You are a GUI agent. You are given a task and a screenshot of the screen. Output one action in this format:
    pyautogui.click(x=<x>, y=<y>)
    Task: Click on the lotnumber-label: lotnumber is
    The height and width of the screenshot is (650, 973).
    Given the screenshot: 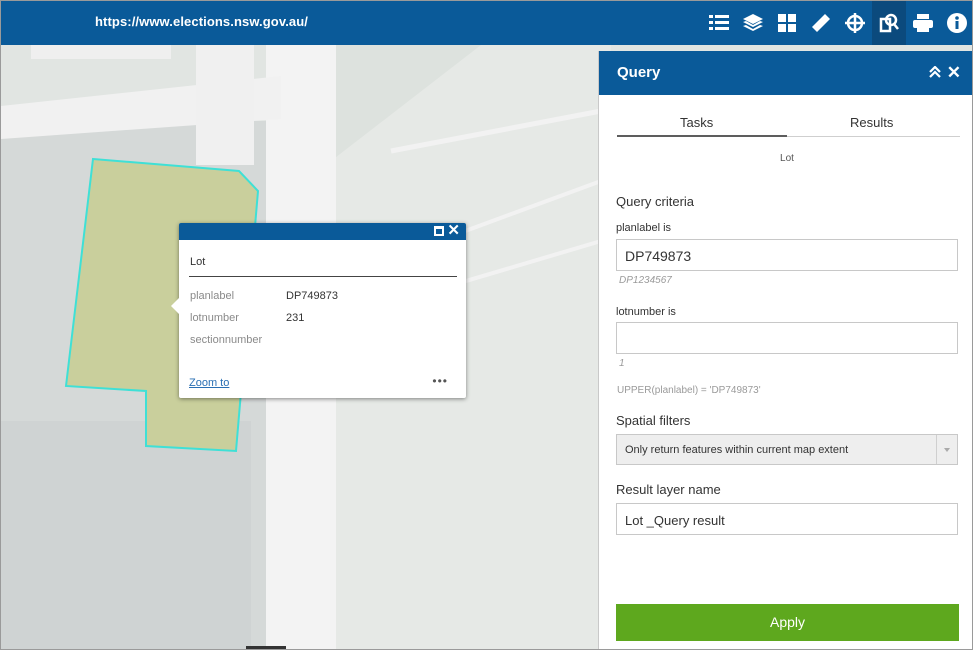 What is the action you would take?
    pyautogui.click(x=646, y=312)
    